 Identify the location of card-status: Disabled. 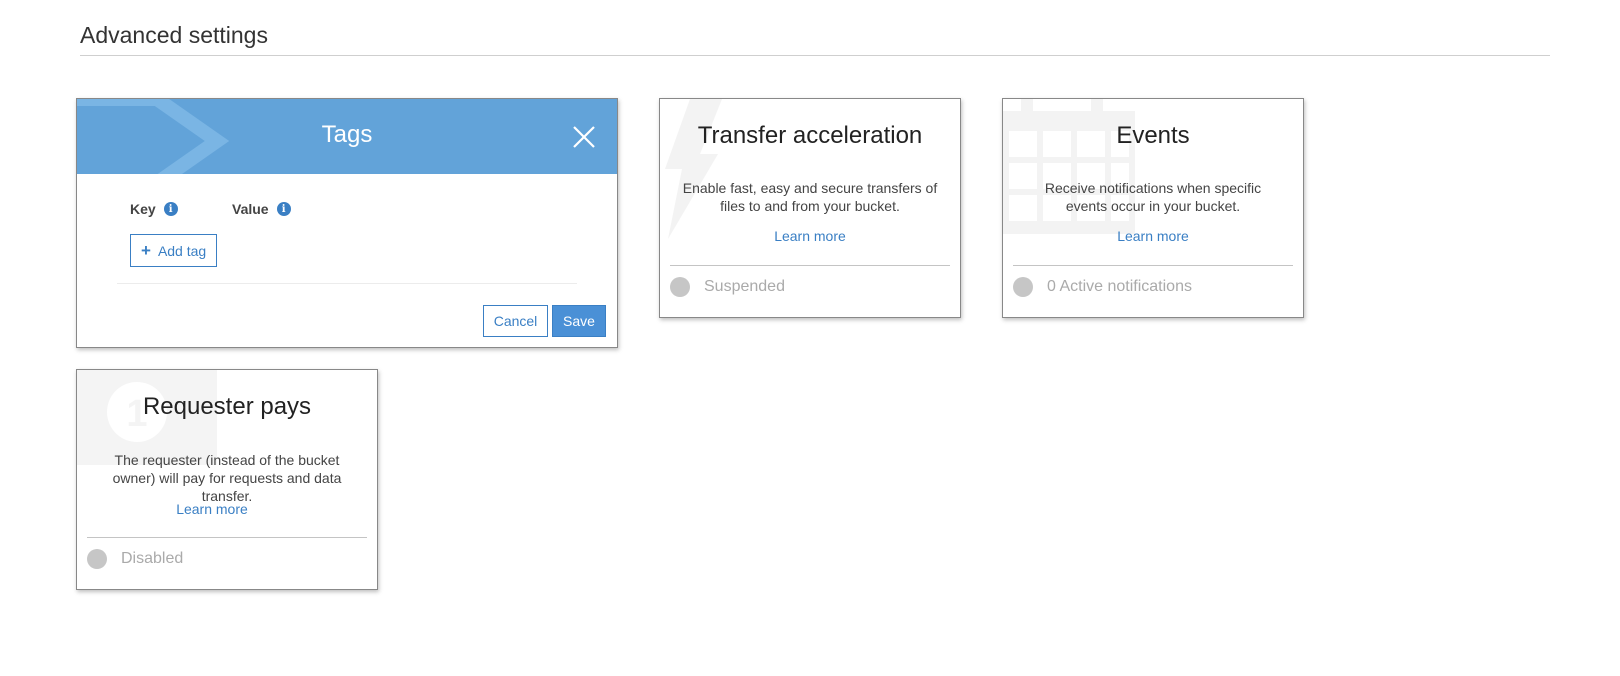
(135, 559).